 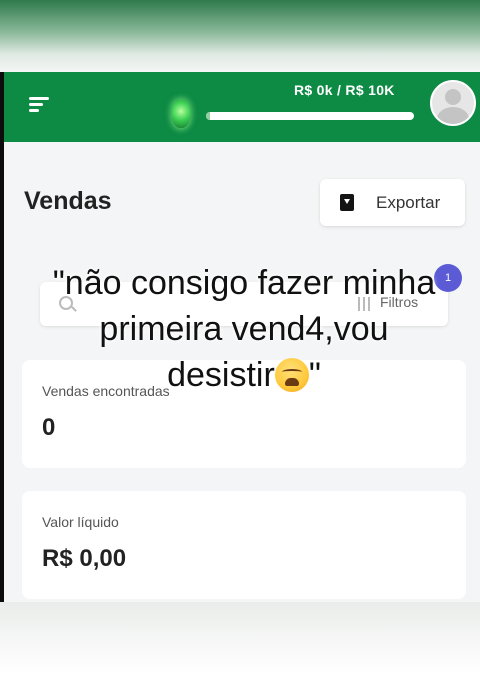 I want to click on goal-progress-bar, so click(x=310, y=116).